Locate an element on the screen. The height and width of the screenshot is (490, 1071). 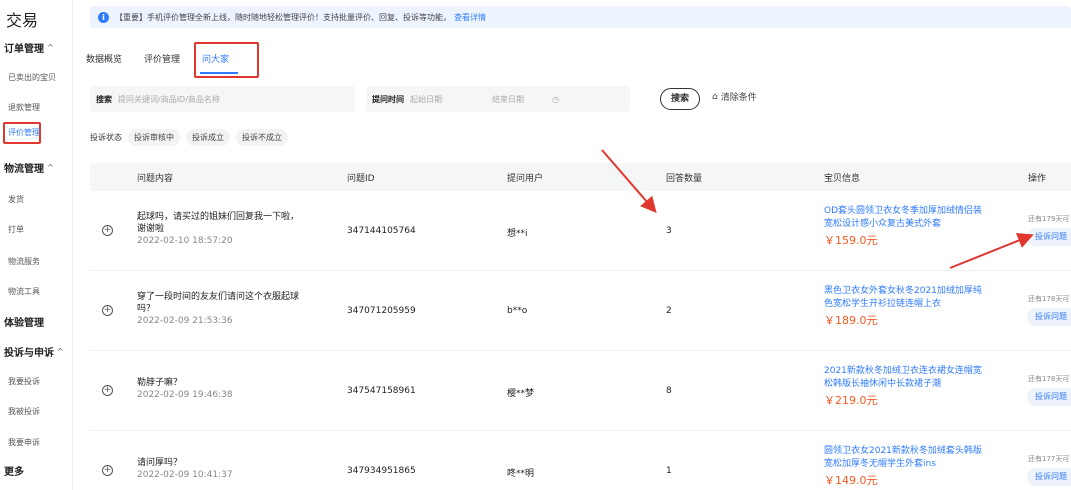
question-id: 347144105764 is located at coordinates (381, 231).